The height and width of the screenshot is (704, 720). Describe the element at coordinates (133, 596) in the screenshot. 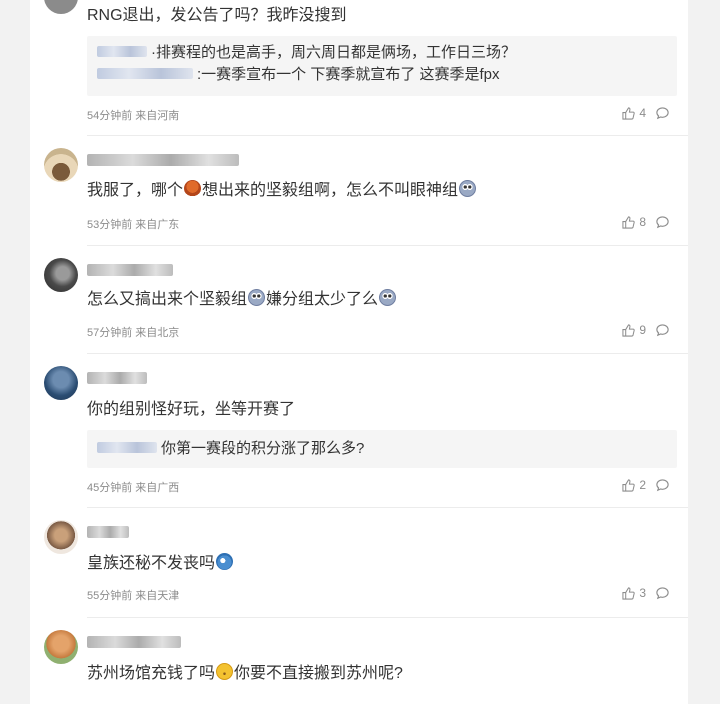

I see `comment-meta: 55分钟前 来自天津` at that location.